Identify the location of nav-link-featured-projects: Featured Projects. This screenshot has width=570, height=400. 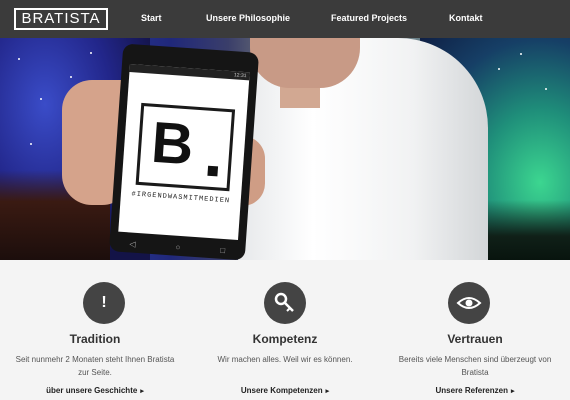
(369, 18).